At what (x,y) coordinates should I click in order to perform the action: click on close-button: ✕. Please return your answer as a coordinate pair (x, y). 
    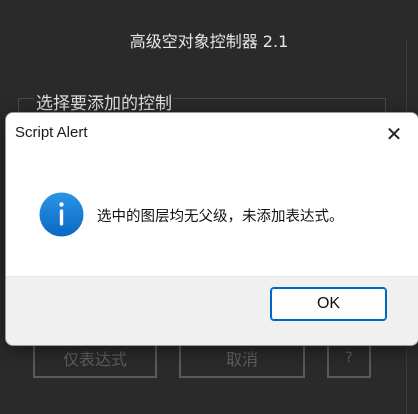
    Looking at the image, I should click on (394, 134).